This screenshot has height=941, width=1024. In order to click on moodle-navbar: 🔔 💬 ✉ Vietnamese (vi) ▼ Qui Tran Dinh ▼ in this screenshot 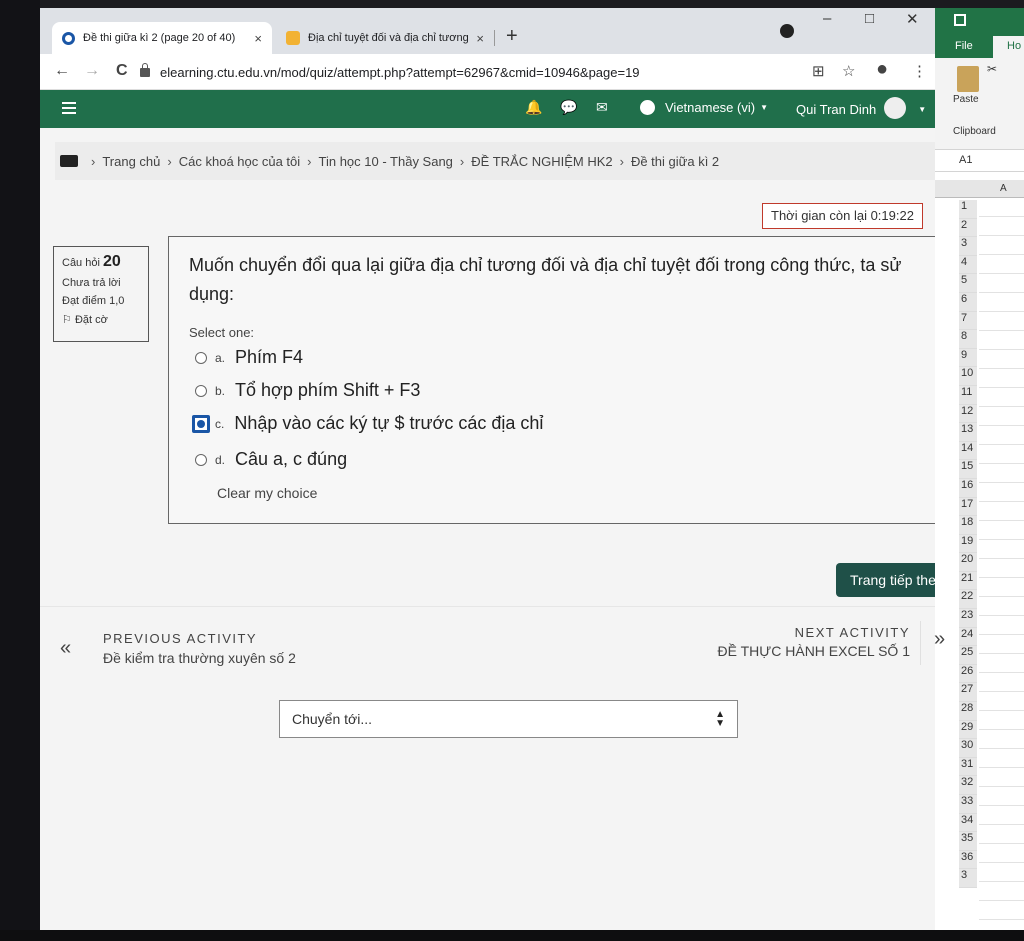, I will do `click(487, 109)`.